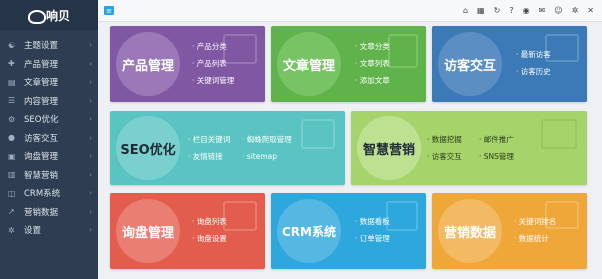 This screenshot has height=279, width=602. Describe the element at coordinates (372, 80) in the screenshot. I see `tile-link: 添加文章` at that location.